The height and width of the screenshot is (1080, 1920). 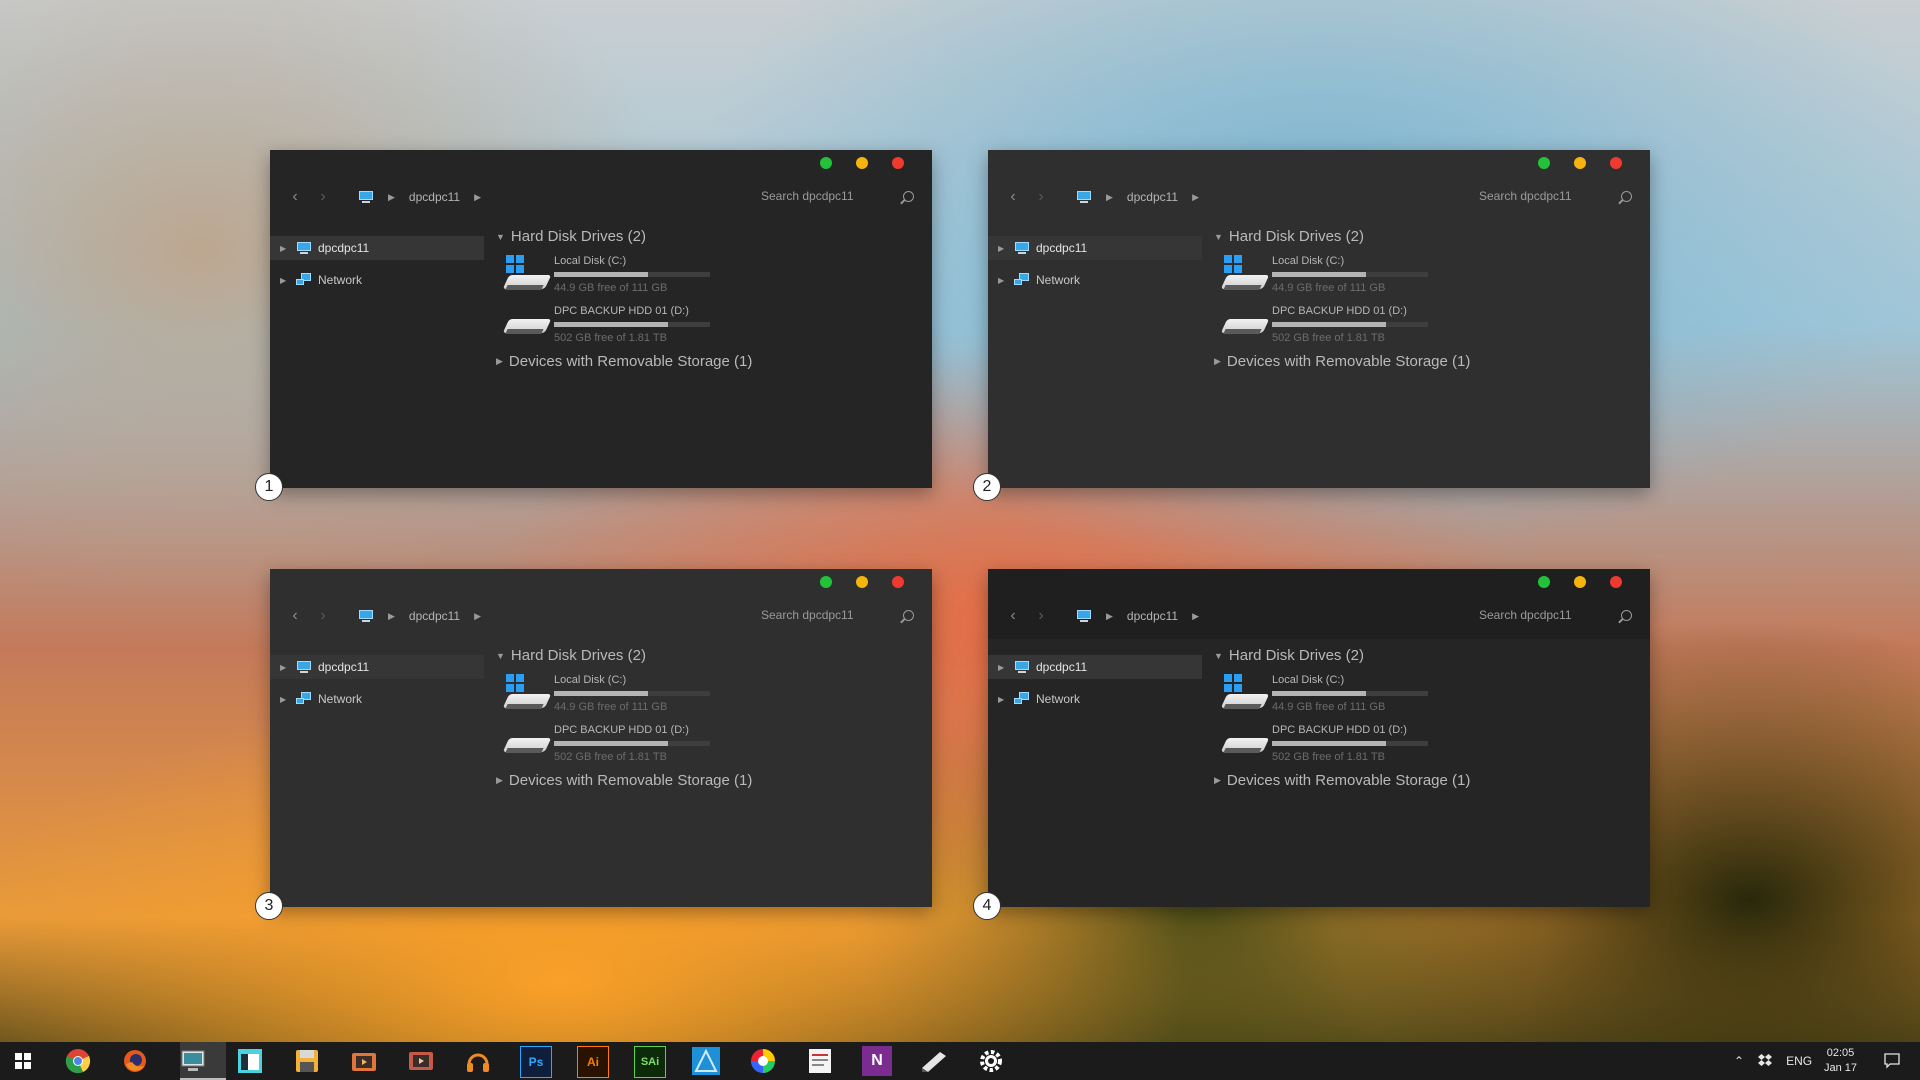 I want to click on windows-start-icon, so click(x=23, y=1061).